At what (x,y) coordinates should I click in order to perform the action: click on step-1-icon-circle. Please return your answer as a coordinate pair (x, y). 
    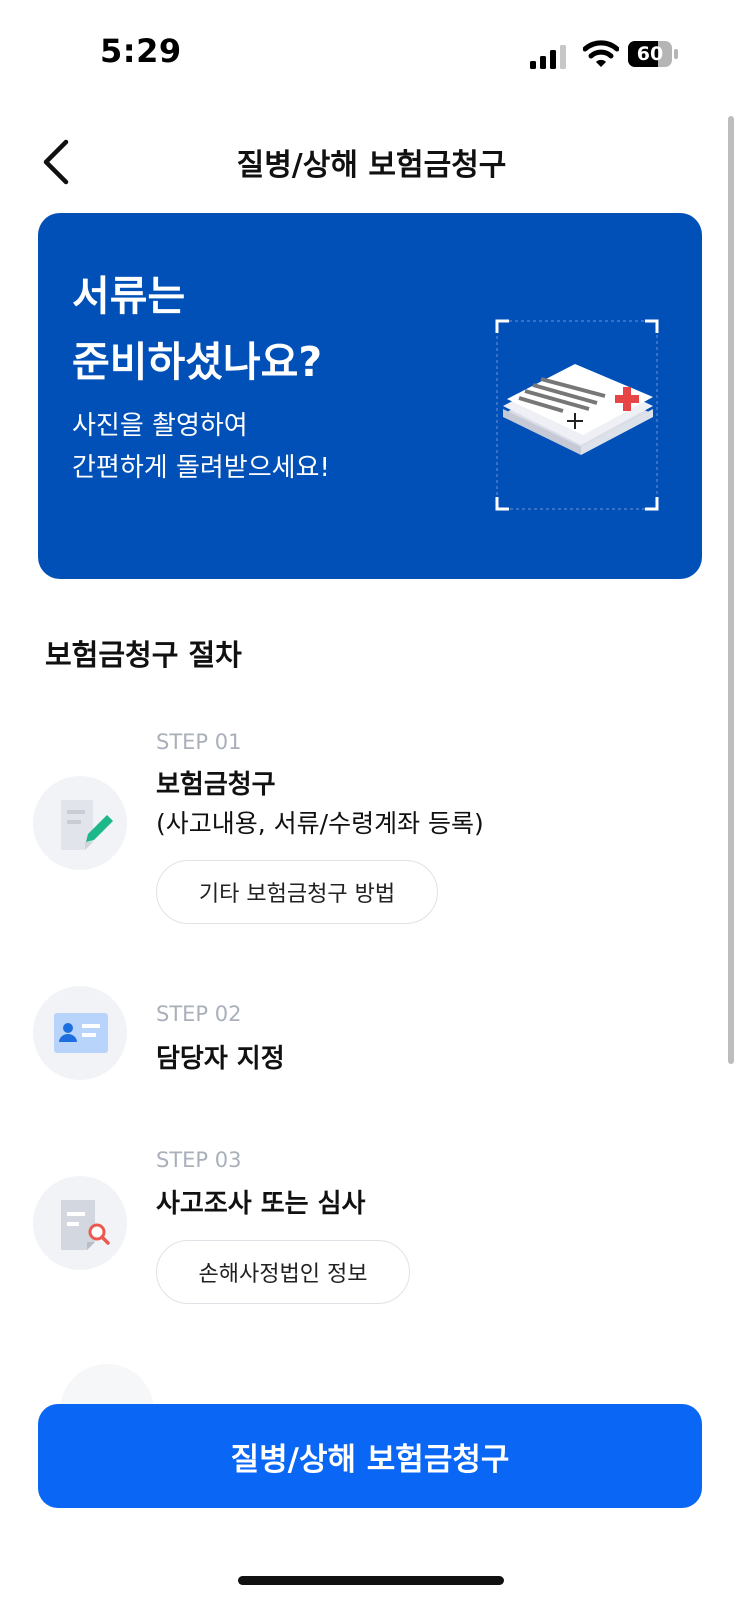
    Looking at the image, I should click on (80, 823).